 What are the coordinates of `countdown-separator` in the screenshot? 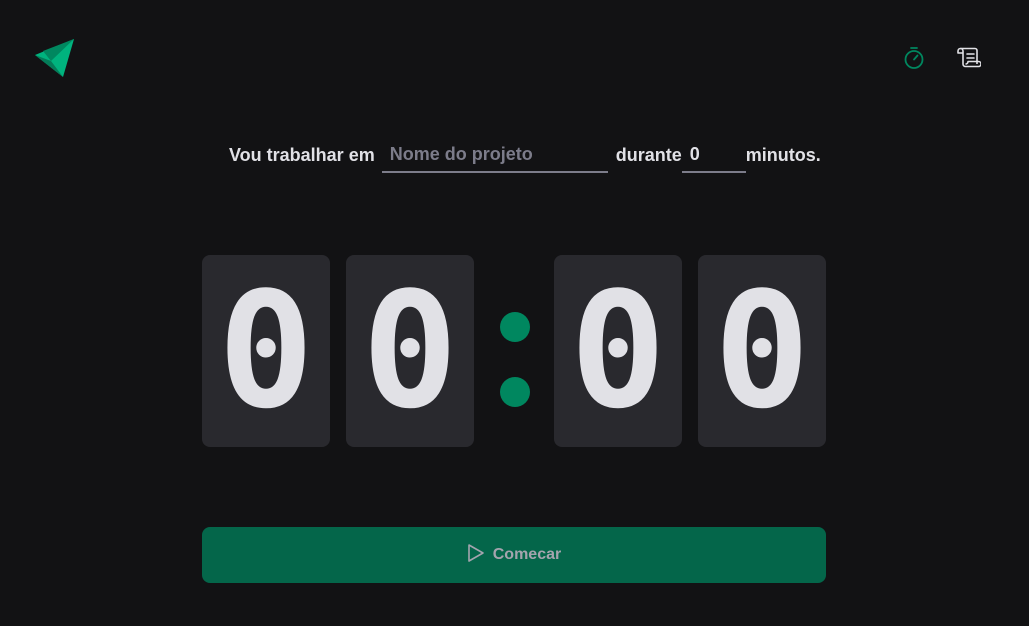 It's located at (515, 360).